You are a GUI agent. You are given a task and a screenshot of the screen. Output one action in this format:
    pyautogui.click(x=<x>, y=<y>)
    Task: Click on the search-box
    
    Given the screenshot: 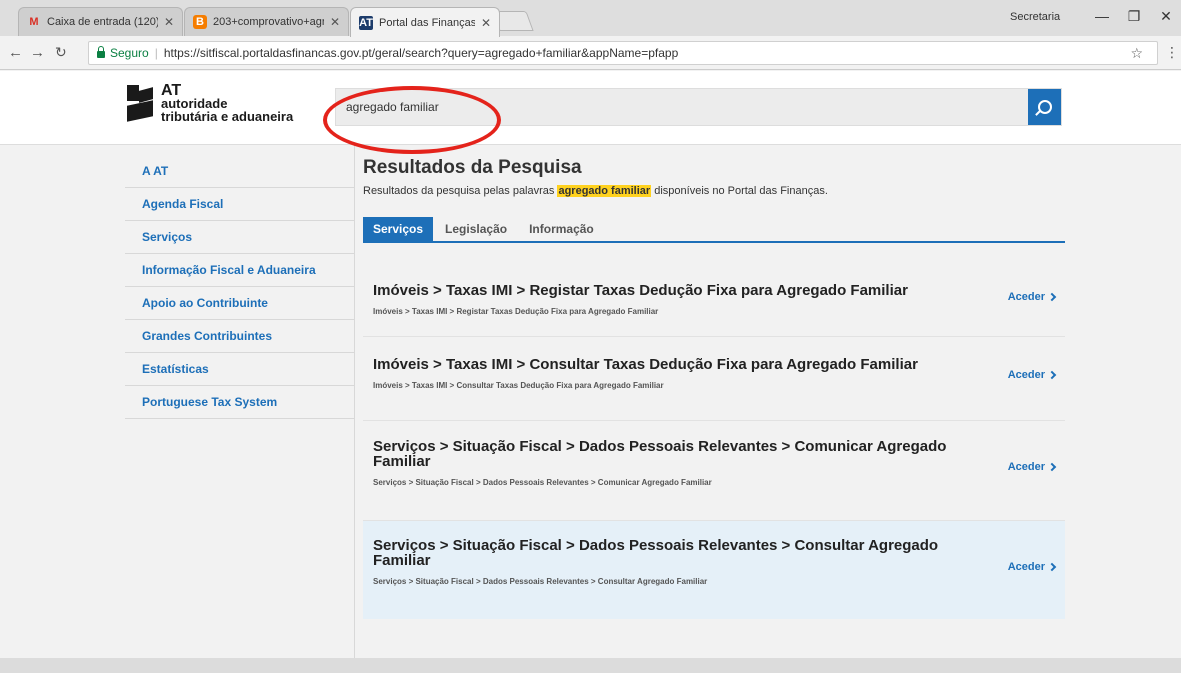 What is the action you would take?
    pyautogui.click(x=698, y=107)
    